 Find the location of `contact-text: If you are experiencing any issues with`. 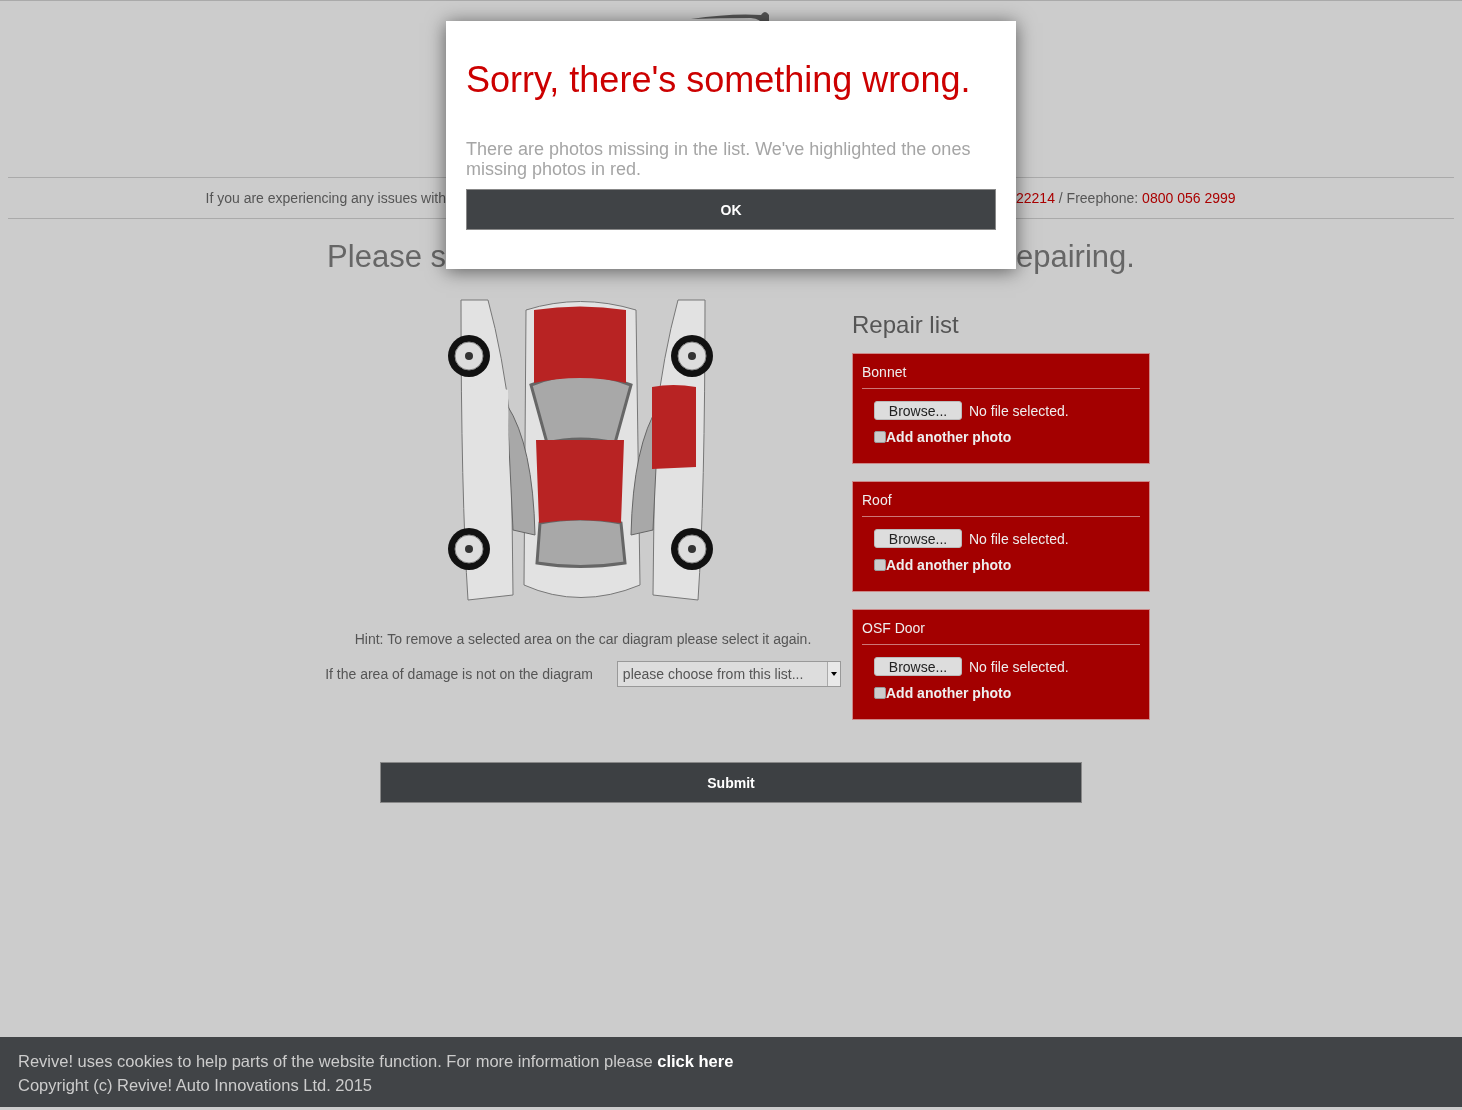

contact-text: If you are experiencing any issues with is located at coordinates (325, 198).